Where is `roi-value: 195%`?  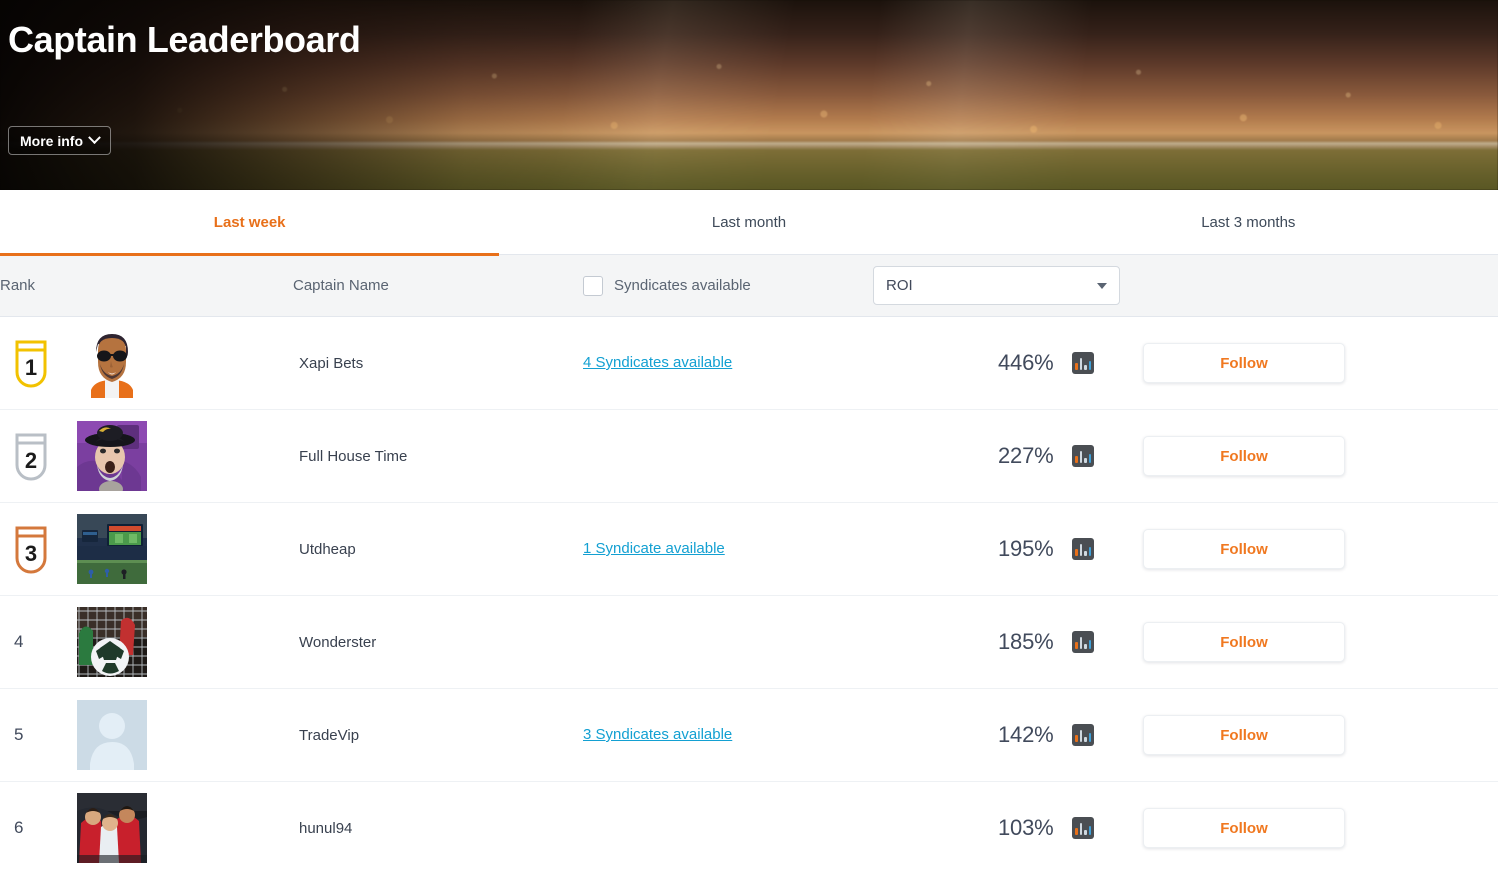
roi-value: 195% is located at coordinates (1026, 548).